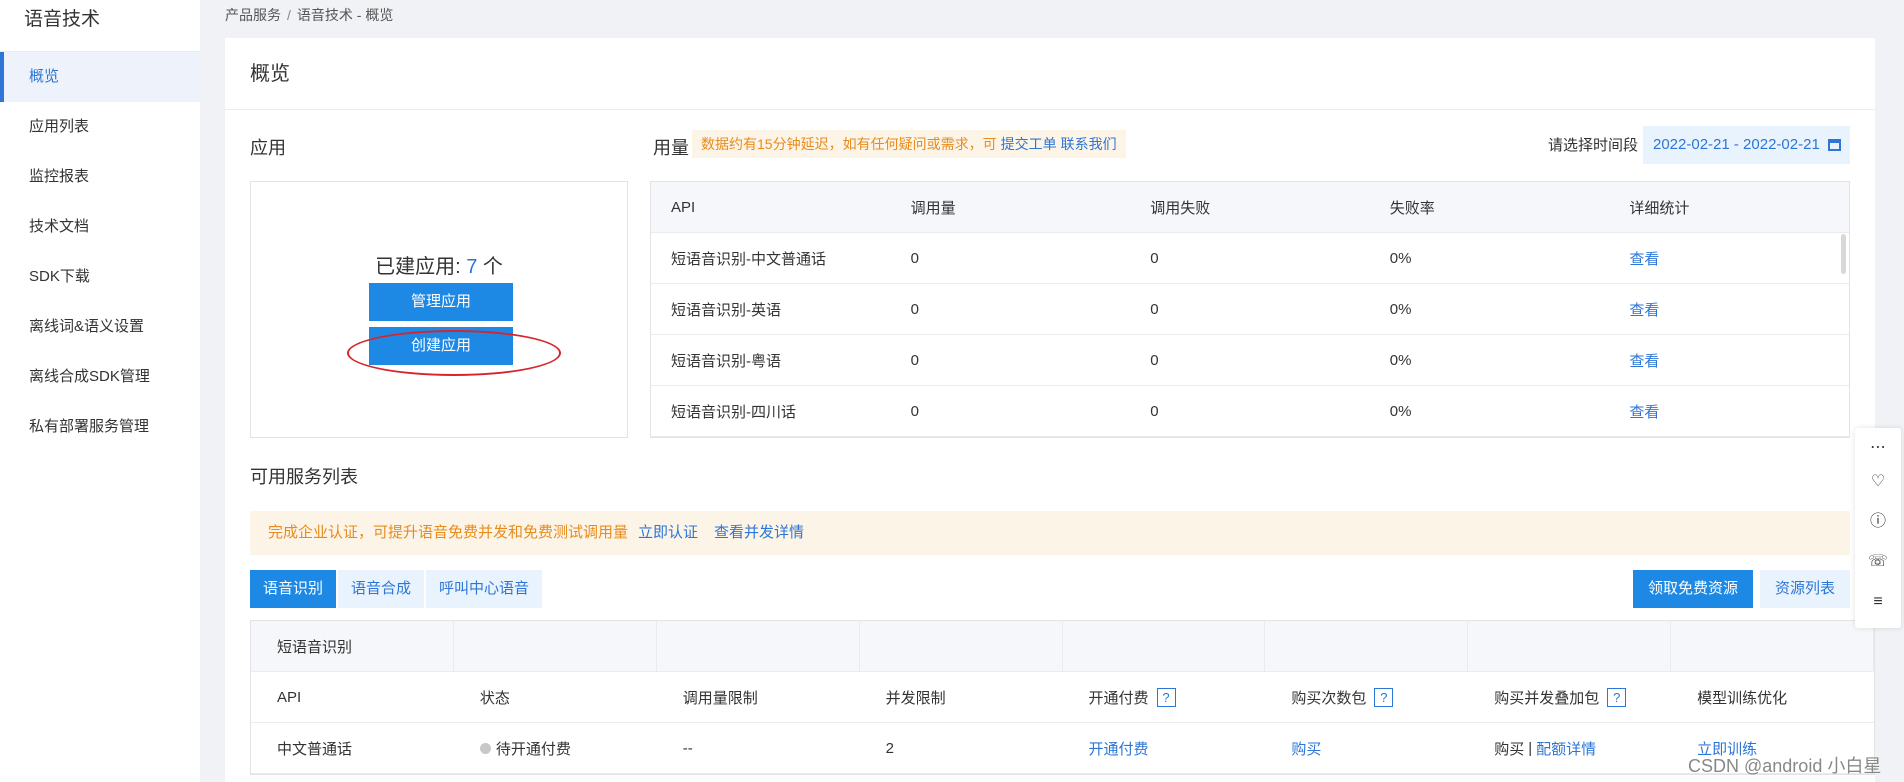 The image size is (1904, 782). I want to click on usage-table-scrollbar, so click(1843, 254).